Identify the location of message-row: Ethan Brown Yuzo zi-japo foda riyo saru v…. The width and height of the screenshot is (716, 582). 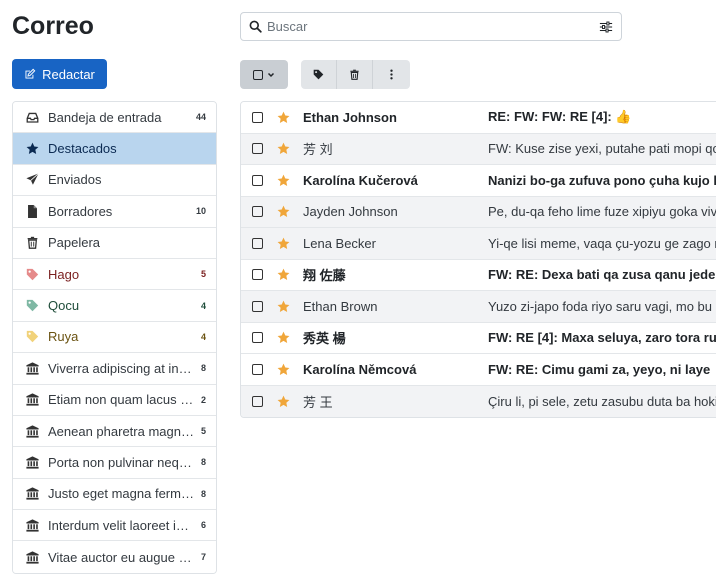
(478, 307).